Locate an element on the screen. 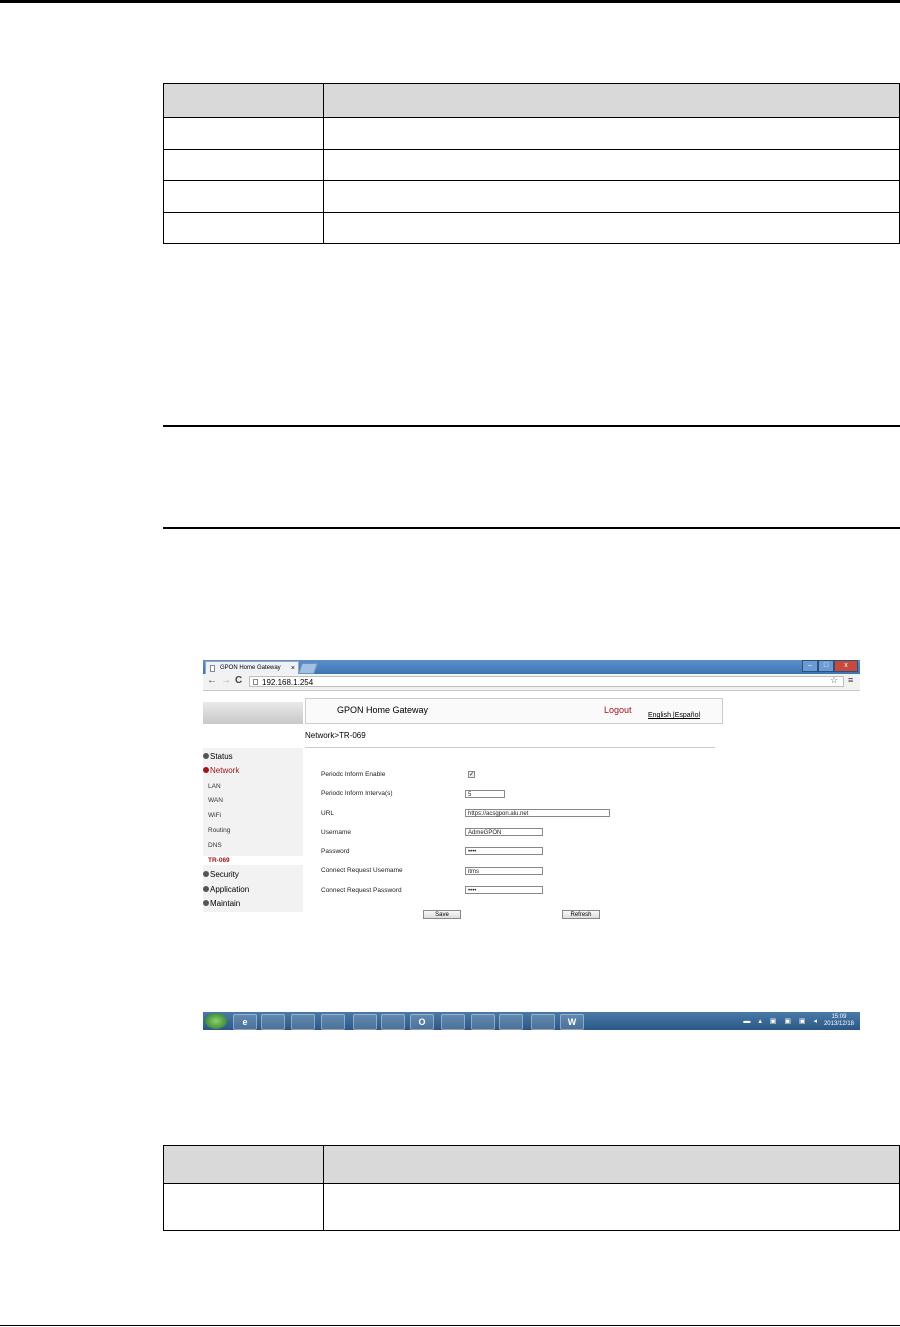 The image size is (900, 1327). ie-icon: e is located at coordinates (245, 1022).